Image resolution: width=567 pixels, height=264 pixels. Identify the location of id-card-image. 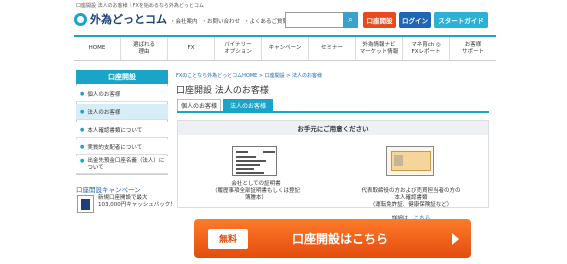
(410, 161).